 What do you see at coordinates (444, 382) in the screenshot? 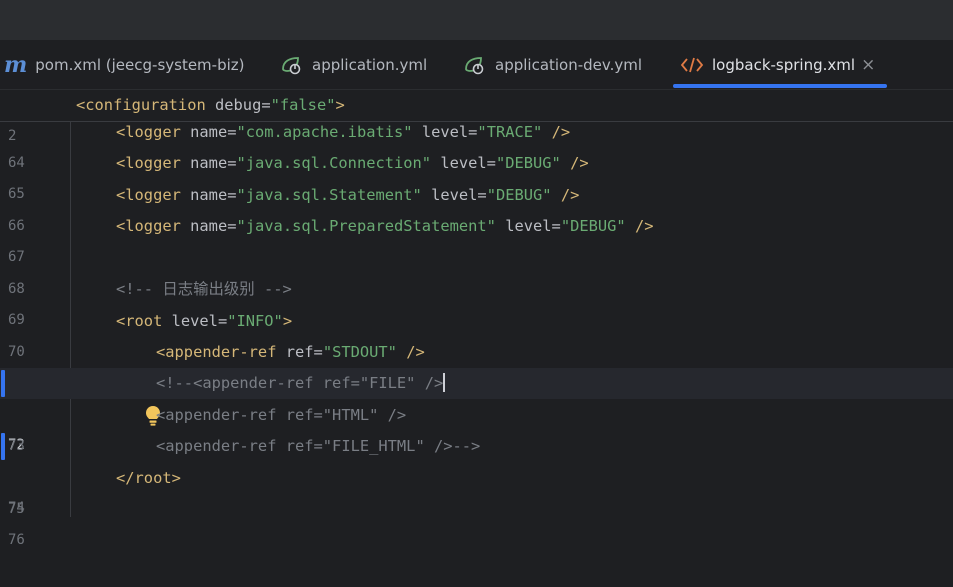
I see `text-caret` at bounding box center [444, 382].